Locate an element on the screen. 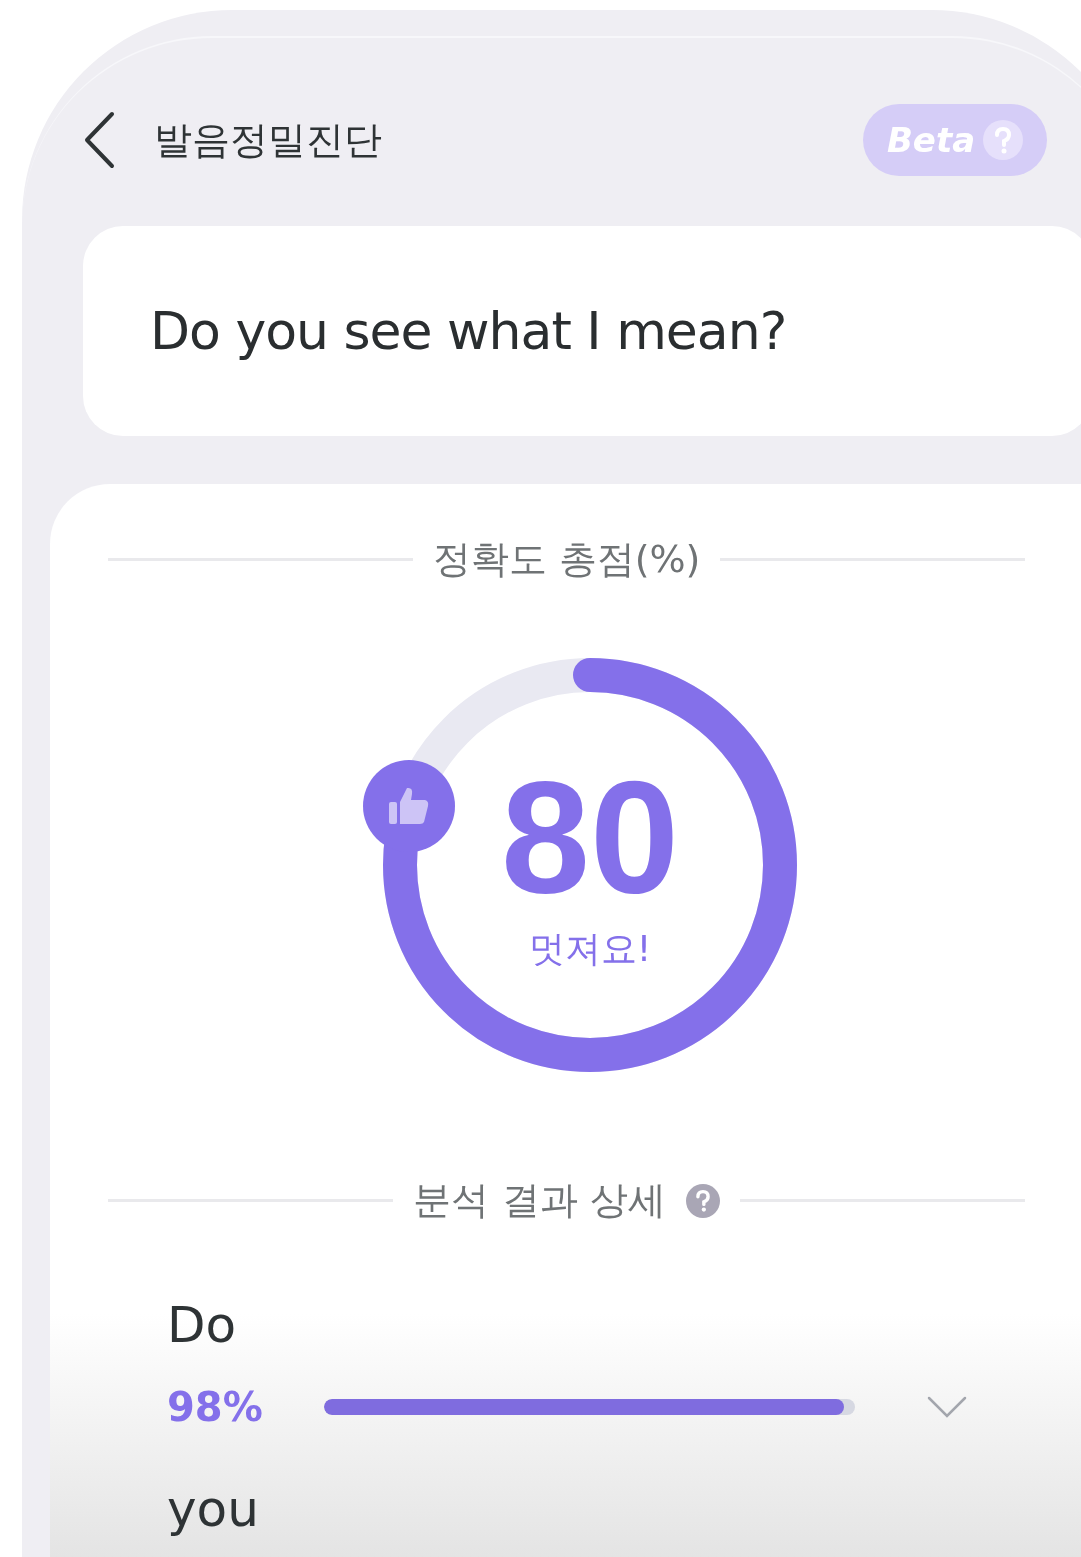 The image size is (1081, 1557). word-label: you is located at coordinates (213, 1509).